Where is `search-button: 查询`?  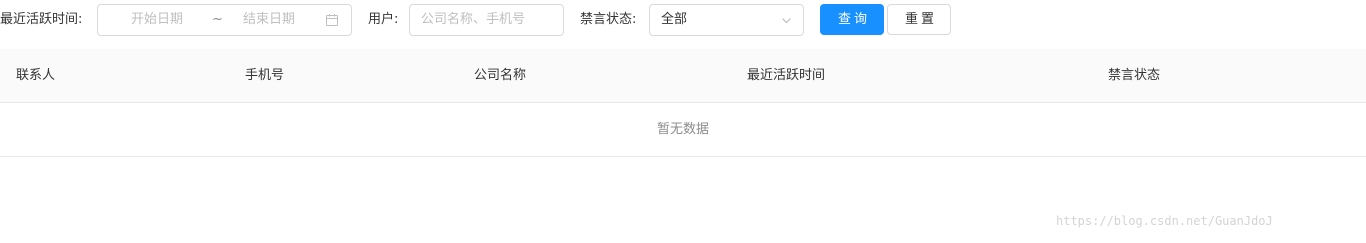 search-button: 查询 is located at coordinates (852, 19).